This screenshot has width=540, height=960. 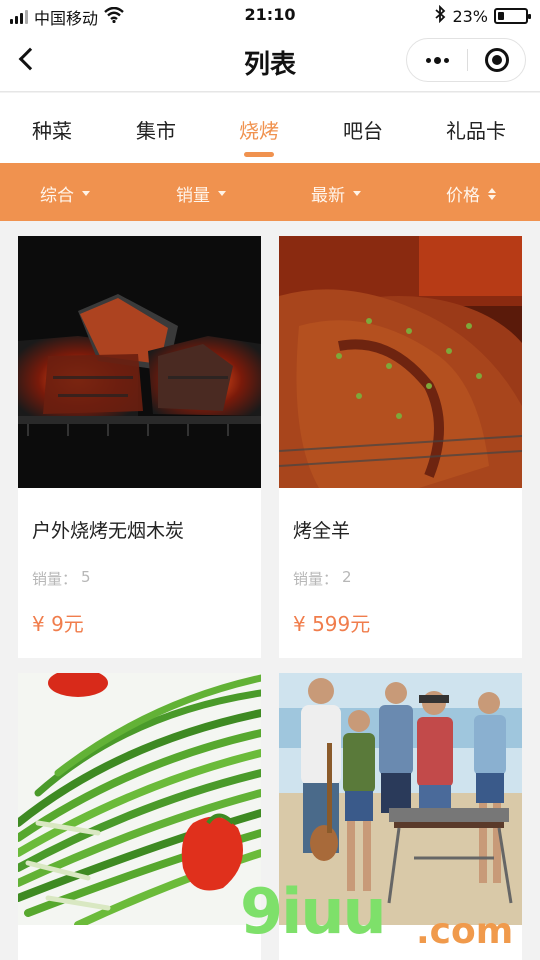 I want to click on more-button, so click(x=437, y=60).